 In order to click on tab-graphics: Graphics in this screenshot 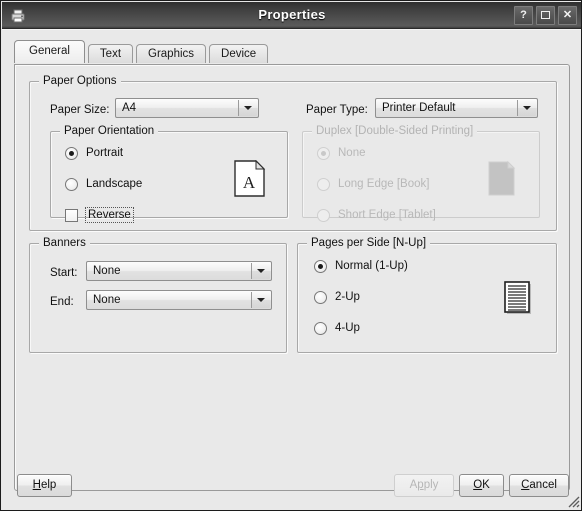, I will do `click(171, 53)`.